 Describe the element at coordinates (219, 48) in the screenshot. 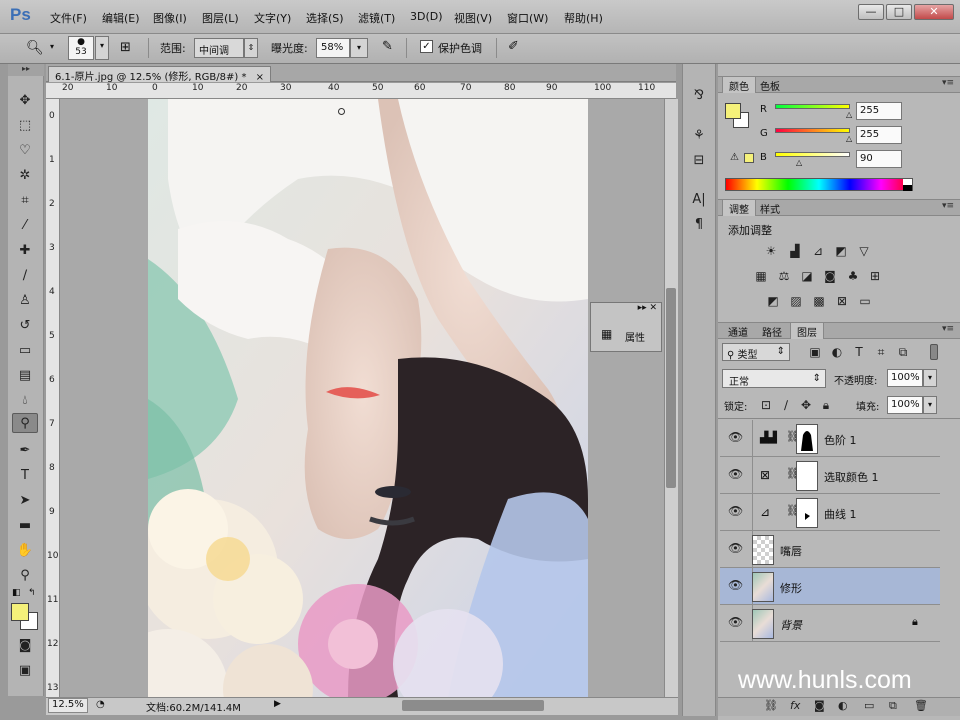

I see `range-select: 中间调` at that location.